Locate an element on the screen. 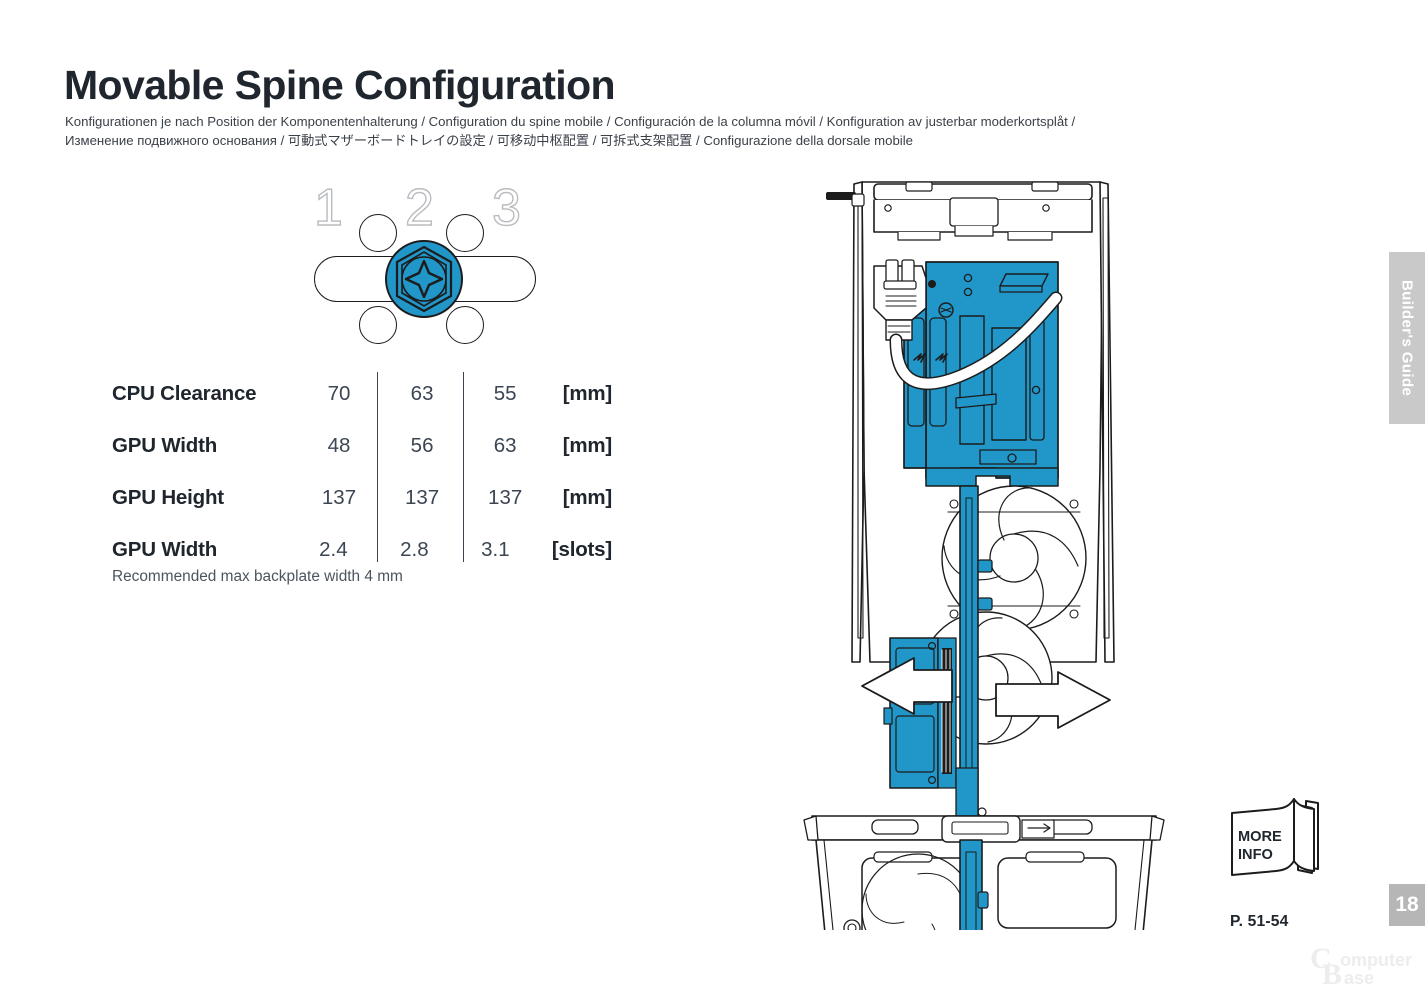 The width and height of the screenshot is (1425, 1005). spine-position-selector: 1 2 3 is located at coordinates (425, 262).